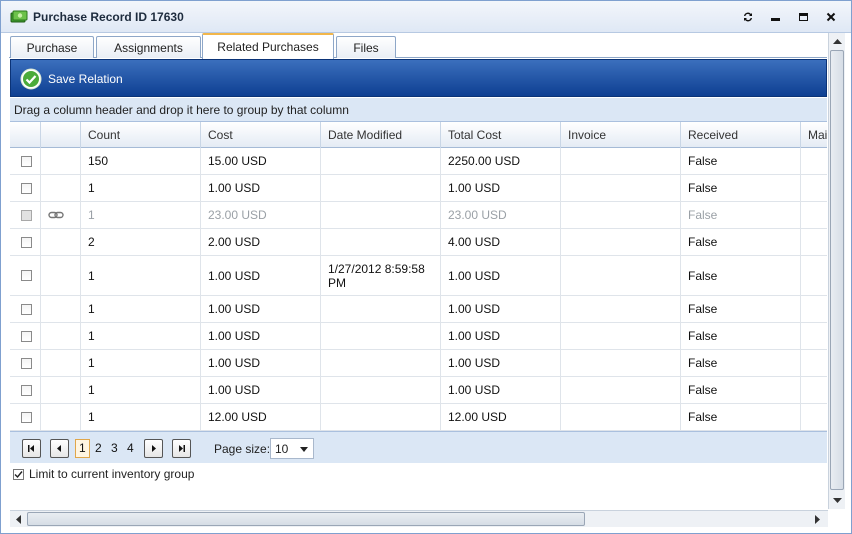  Describe the element at coordinates (818, 519) in the screenshot. I see `scroll-right-button` at that location.